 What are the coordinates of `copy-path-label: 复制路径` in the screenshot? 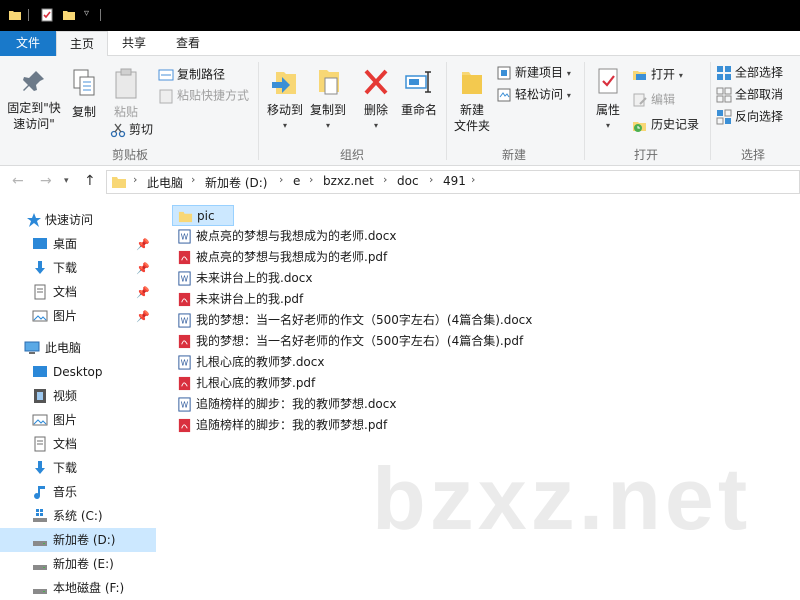 It's located at (201, 74).